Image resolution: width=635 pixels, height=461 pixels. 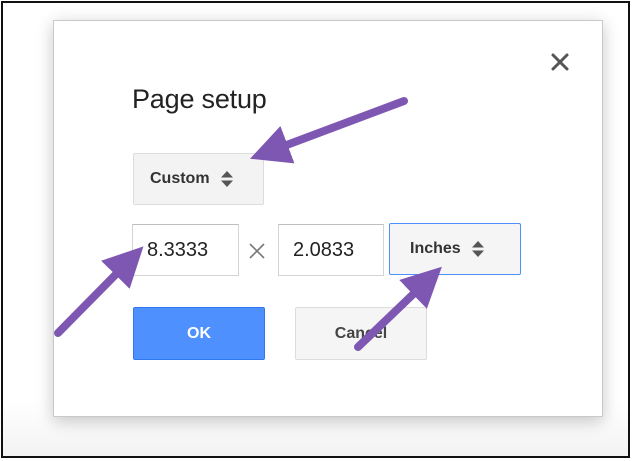 What do you see at coordinates (199, 99) in the screenshot?
I see `dialog-title: Page setup` at bounding box center [199, 99].